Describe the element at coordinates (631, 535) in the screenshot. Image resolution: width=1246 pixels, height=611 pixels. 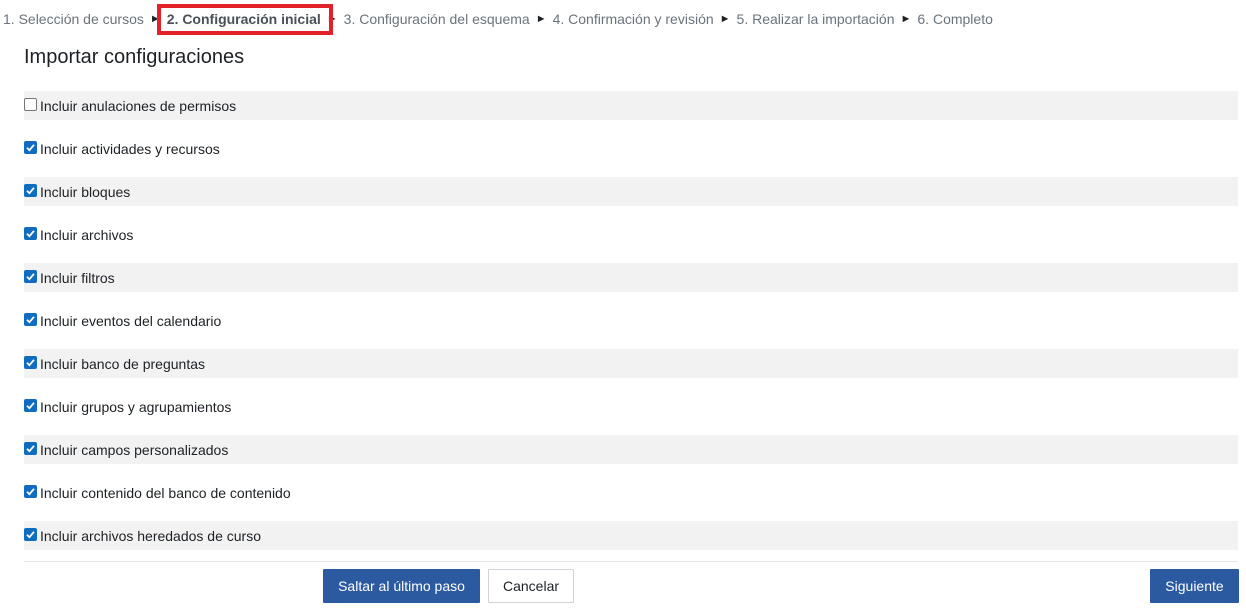
I see `option-band: Incluir archivos heredados de curso` at that location.